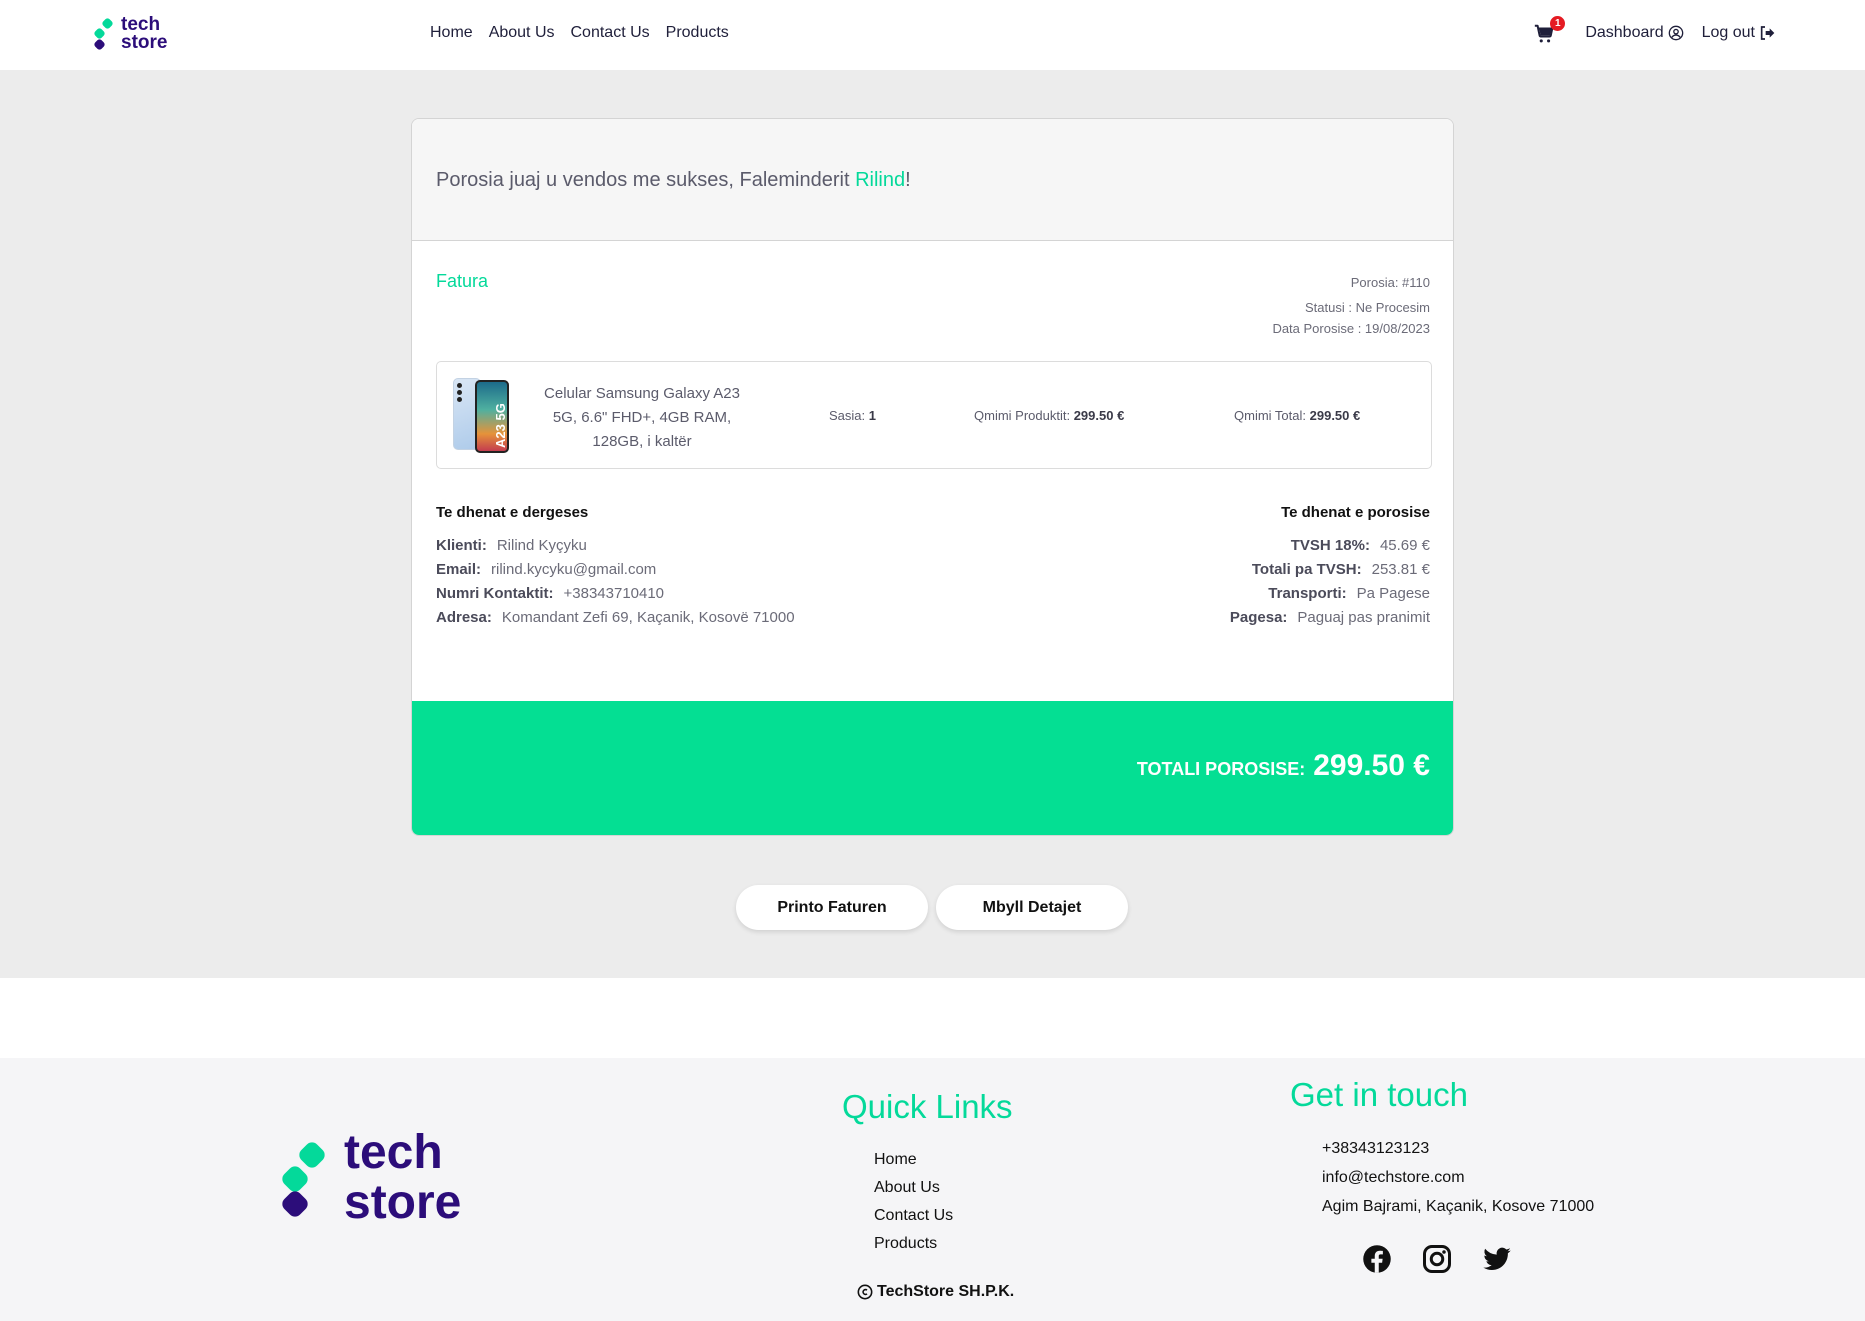 Image resolution: width=1865 pixels, height=1321 pixels. I want to click on shipping-row-client: Klienti: Rilind Kyçyku, so click(511, 545).